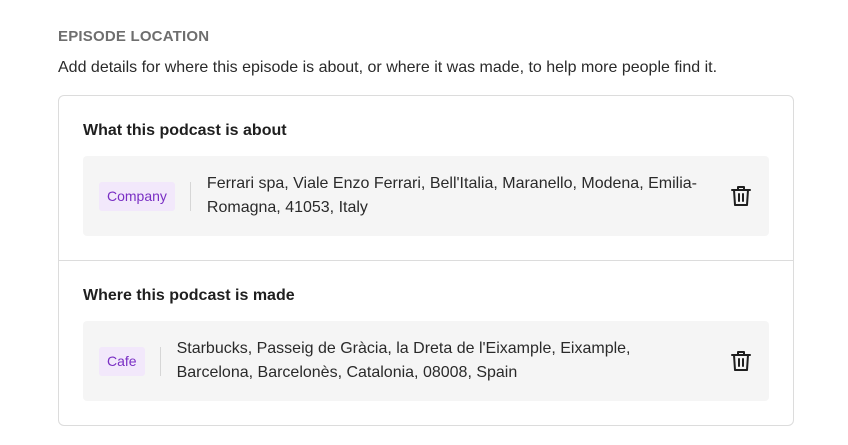 This screenshot has width=848, height=445. I want to click on made-category-tag: Cafe, so click(122, 361).